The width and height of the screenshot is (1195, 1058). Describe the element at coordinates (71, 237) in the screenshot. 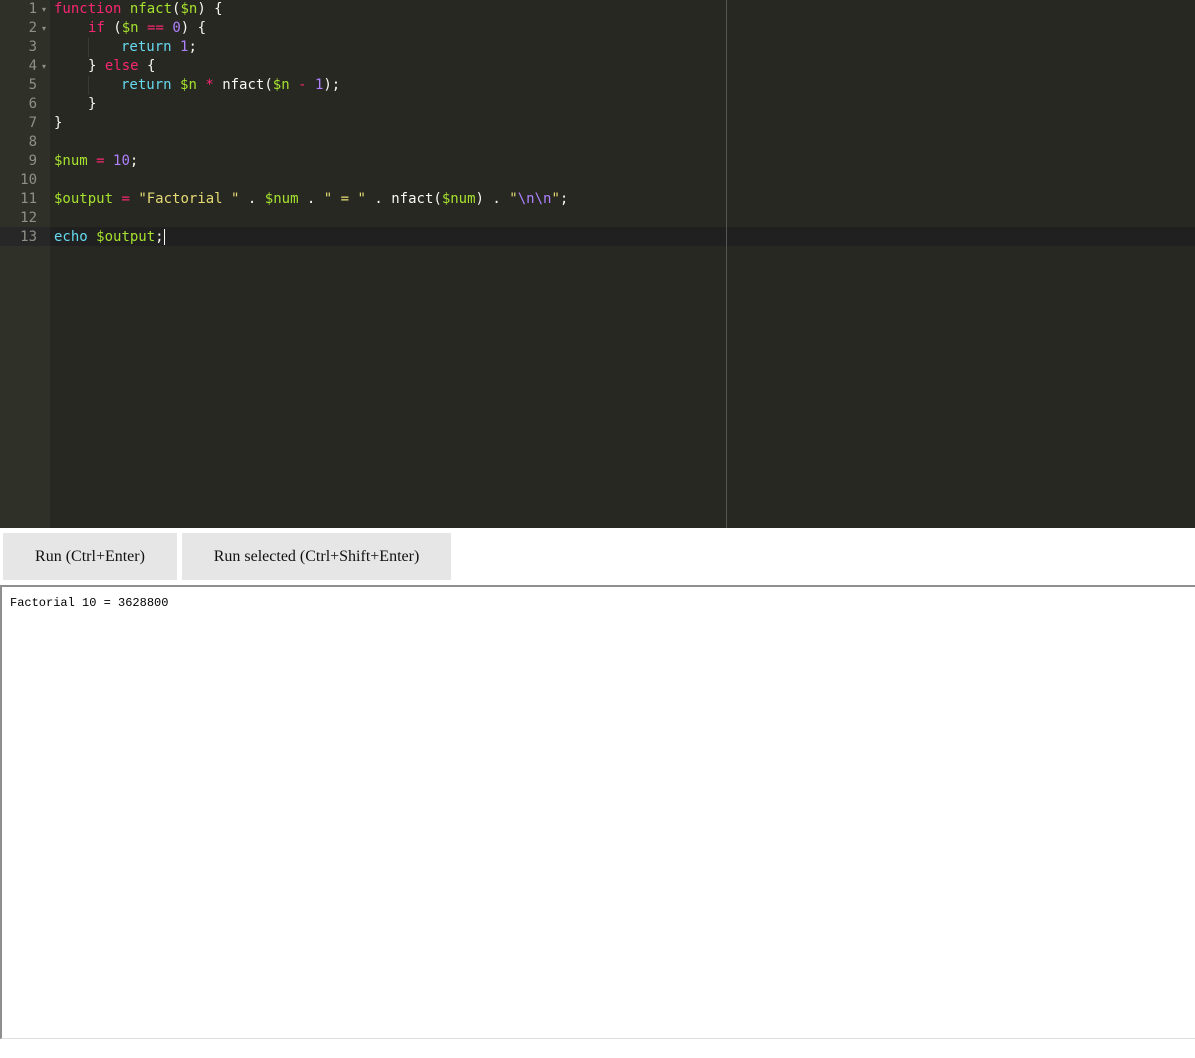

I see `keyword-echo: echo` at that location.